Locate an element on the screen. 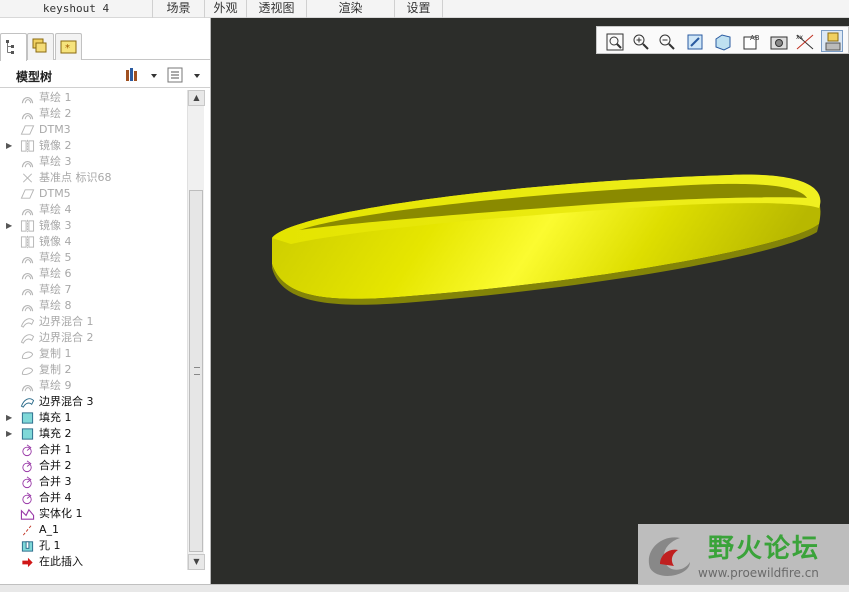 This screenshot has height=592, width=849. saved-views-icon: AB is located at coordinates (750, 41).